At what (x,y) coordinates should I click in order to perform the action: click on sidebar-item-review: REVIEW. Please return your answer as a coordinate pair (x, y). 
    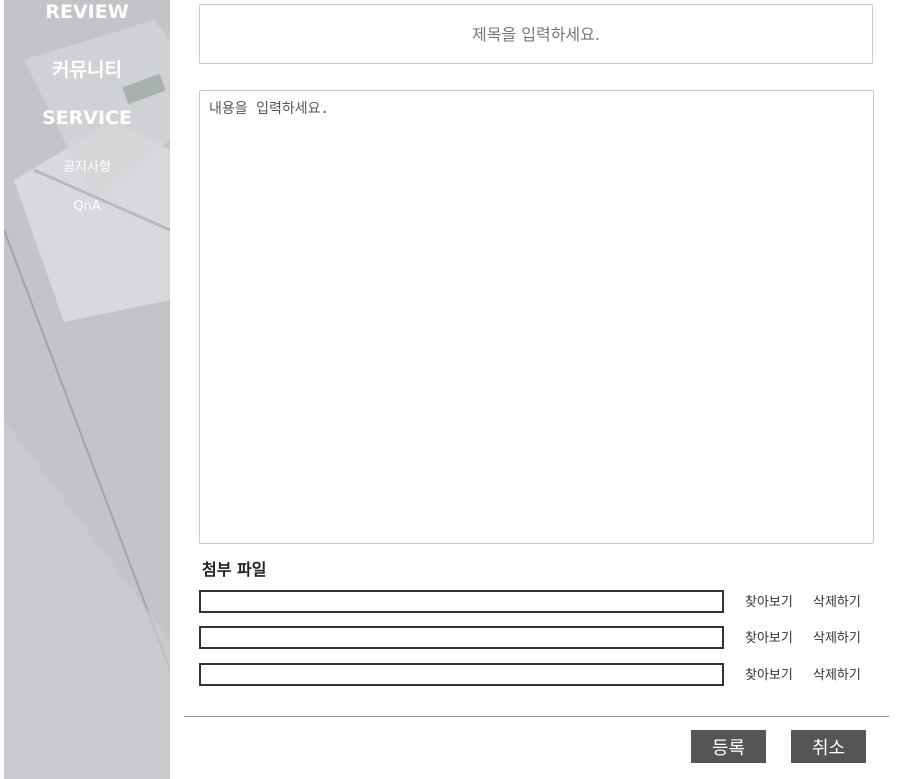
    Looking at the image, I should click on (87, 12).